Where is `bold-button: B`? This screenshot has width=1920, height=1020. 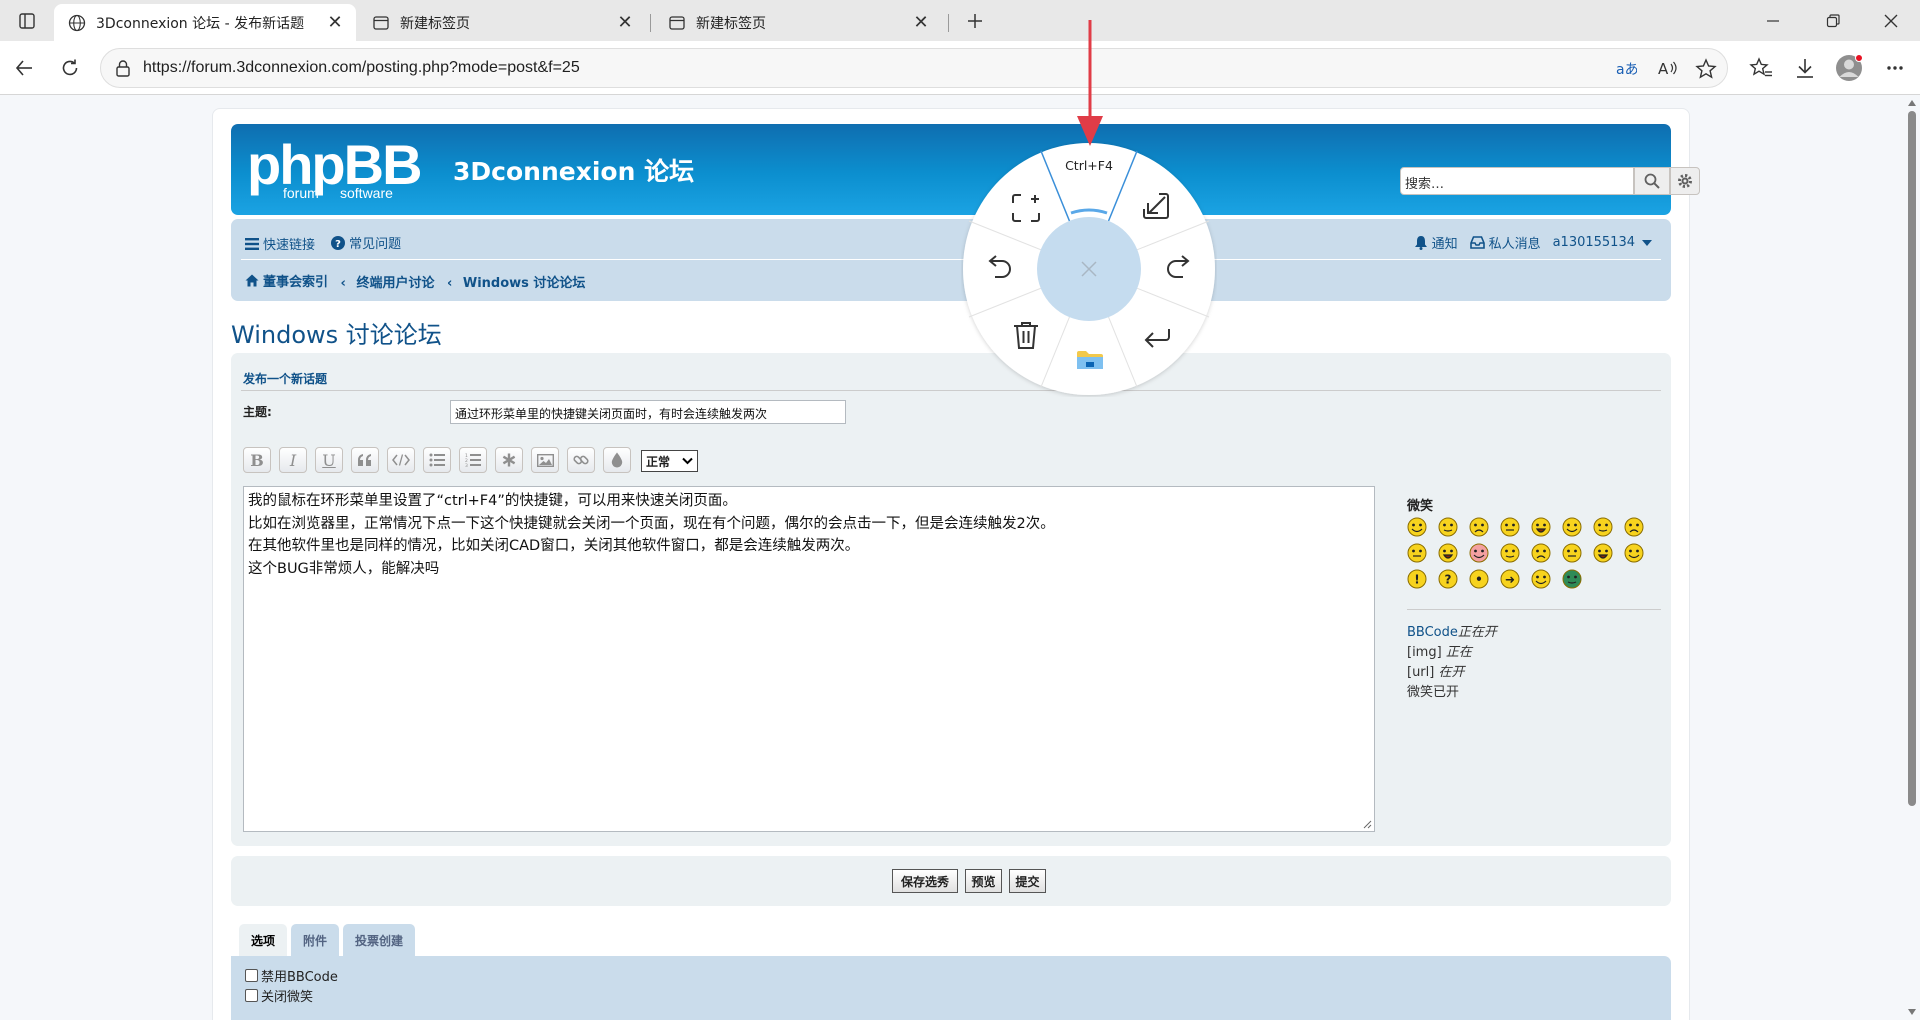
bold-button: B is located at coordinates (257, 460).